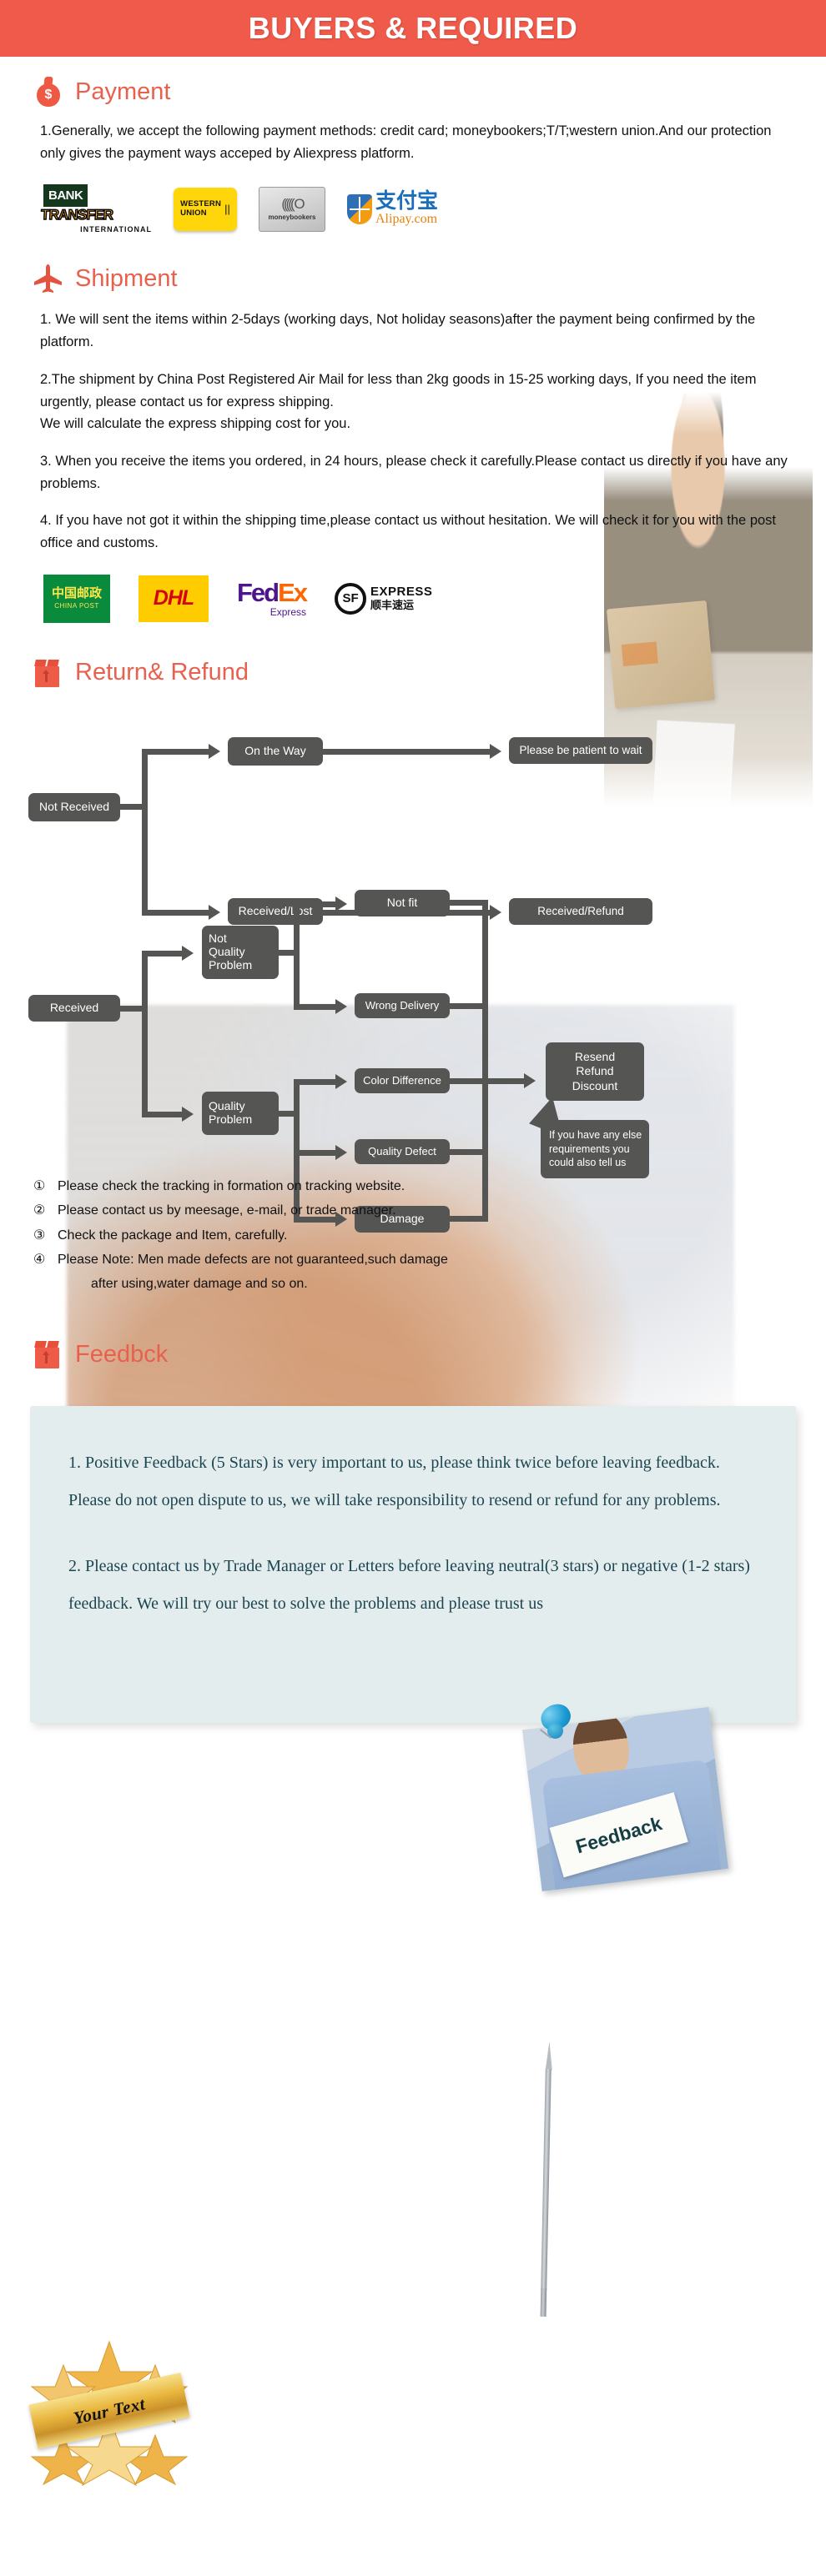 Image resolution: width=826 pixels, height=2576 pixels. What do you see at coordinates (402, 591) in the screenshot?
I see `sf-english: EXPRESS` at bounding box center [402, 591].